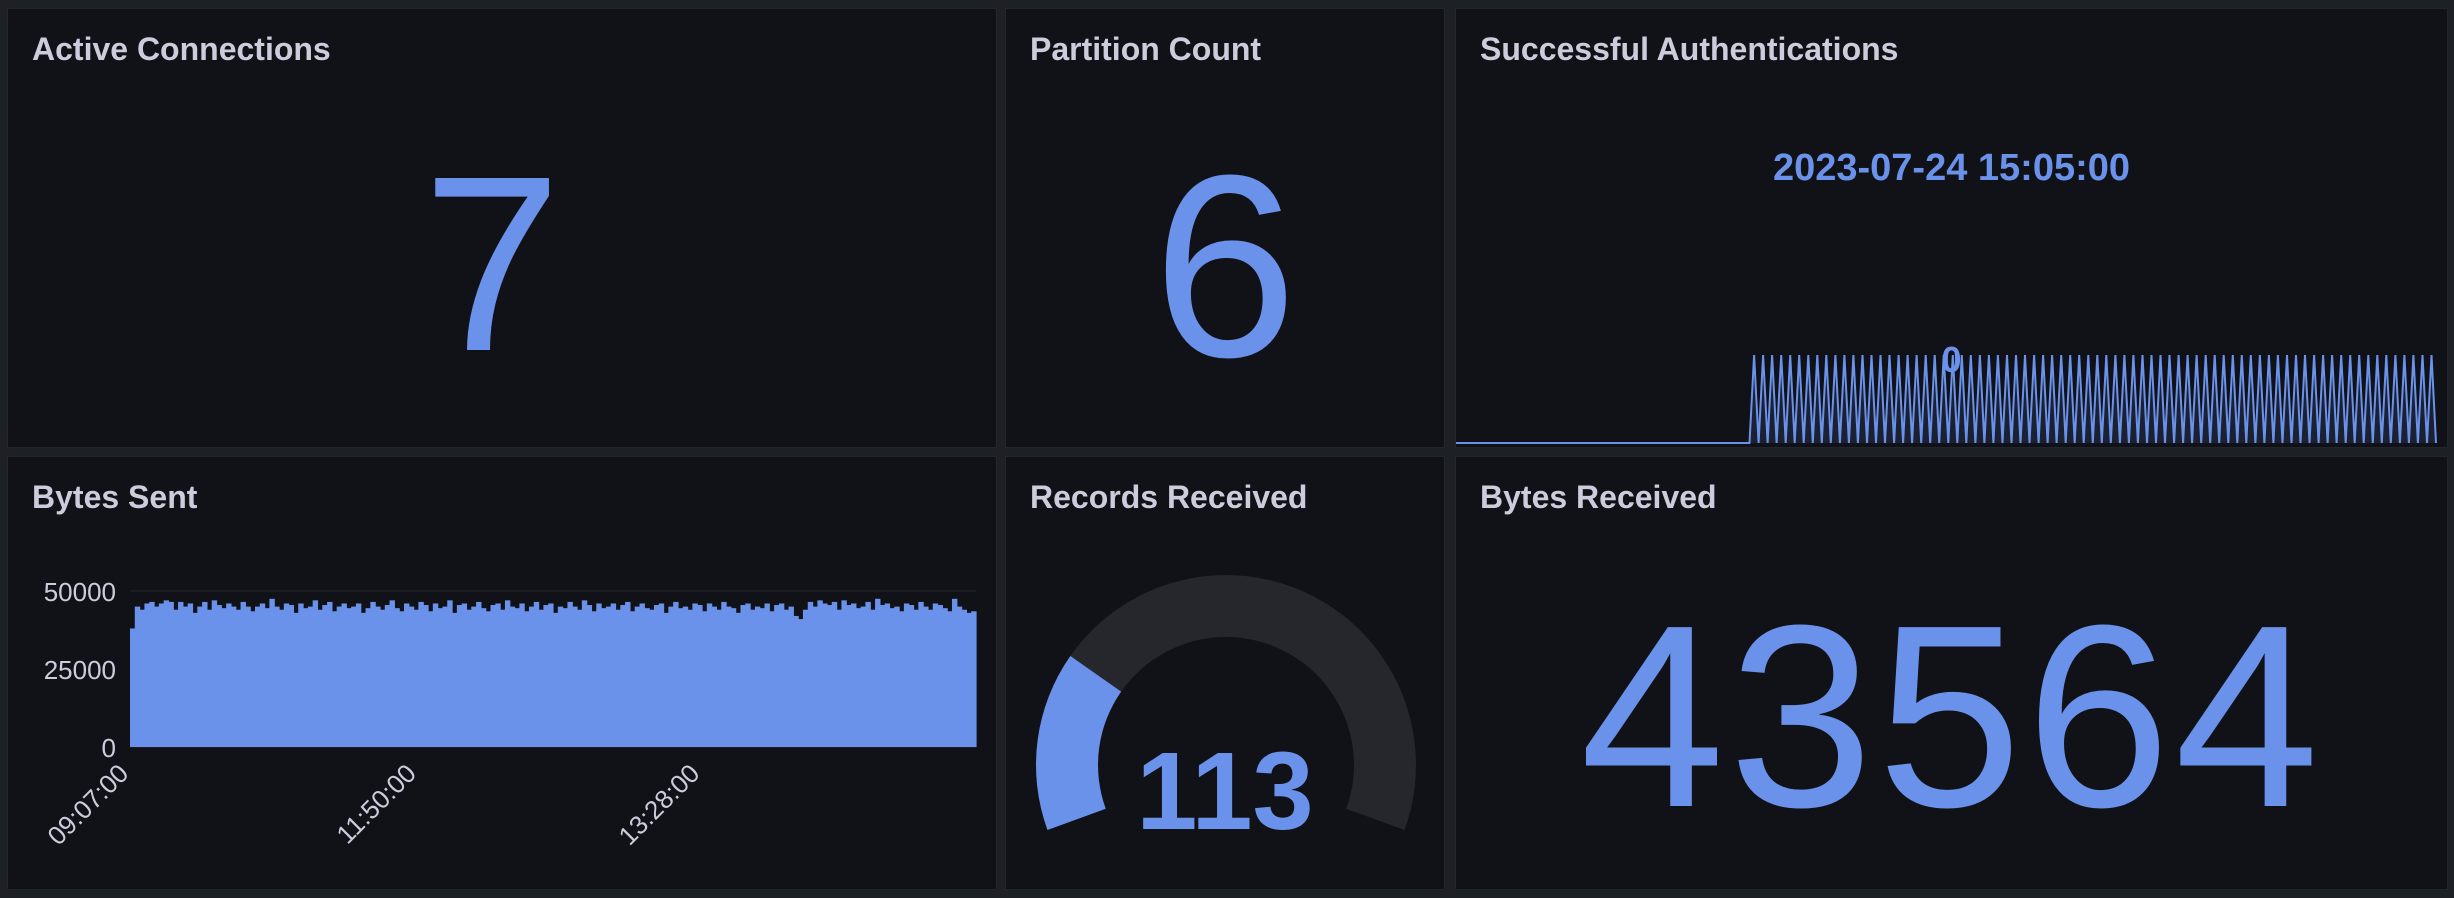 The image size is (2454, 898). Describe the element at coordinates (80, 592) in the screenshot. I see `y-tick-label: 50000` at that location.